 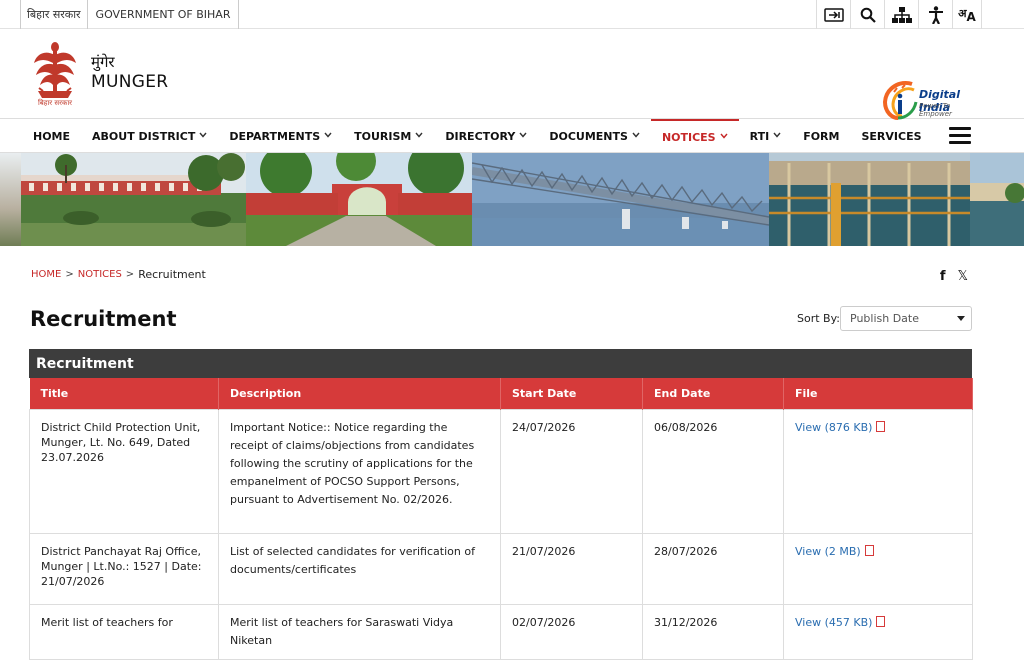 I want to click on nav-item-rti: RTI, so click(x=766, y=136).